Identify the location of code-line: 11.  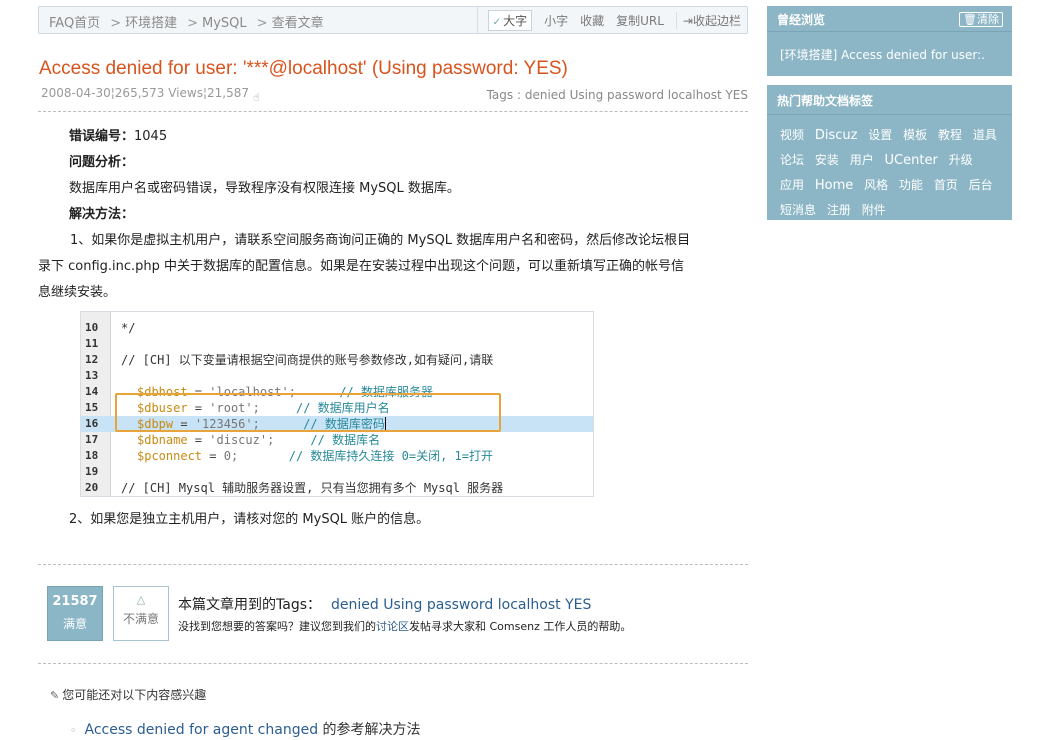
(337, 344).